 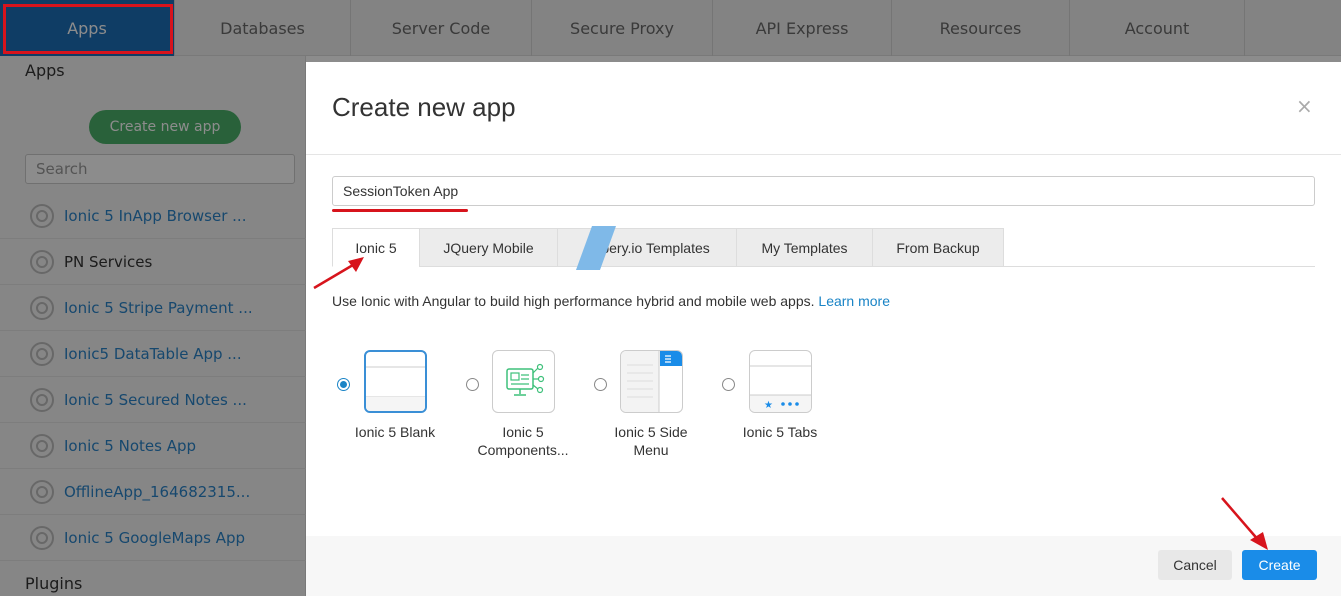 What do you see at coordinates (1304, 106) in the screenshot?
I see `close-icon: ×` at bounding box center [1304, 106].